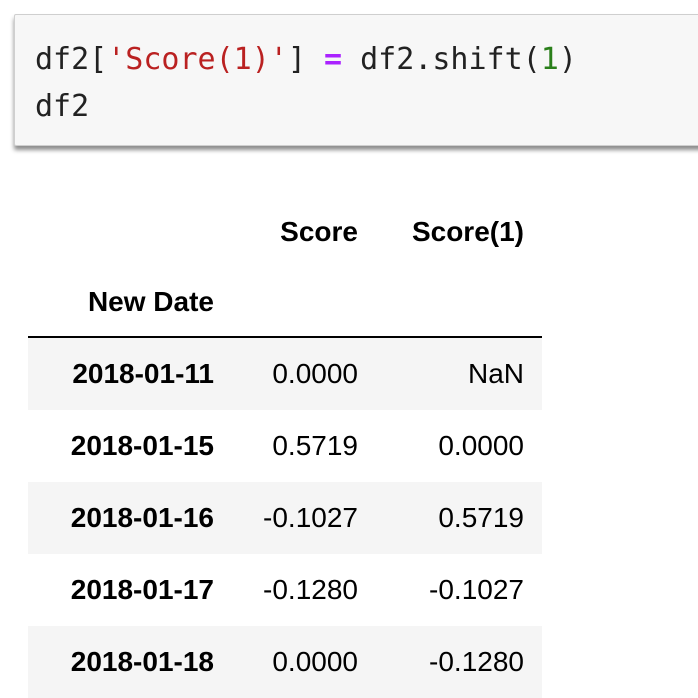 The height and width of the screenshot is (698, 698). I want to click on table-row: 2018-01-18 0.0000 -0.1280, so click(285, 662).